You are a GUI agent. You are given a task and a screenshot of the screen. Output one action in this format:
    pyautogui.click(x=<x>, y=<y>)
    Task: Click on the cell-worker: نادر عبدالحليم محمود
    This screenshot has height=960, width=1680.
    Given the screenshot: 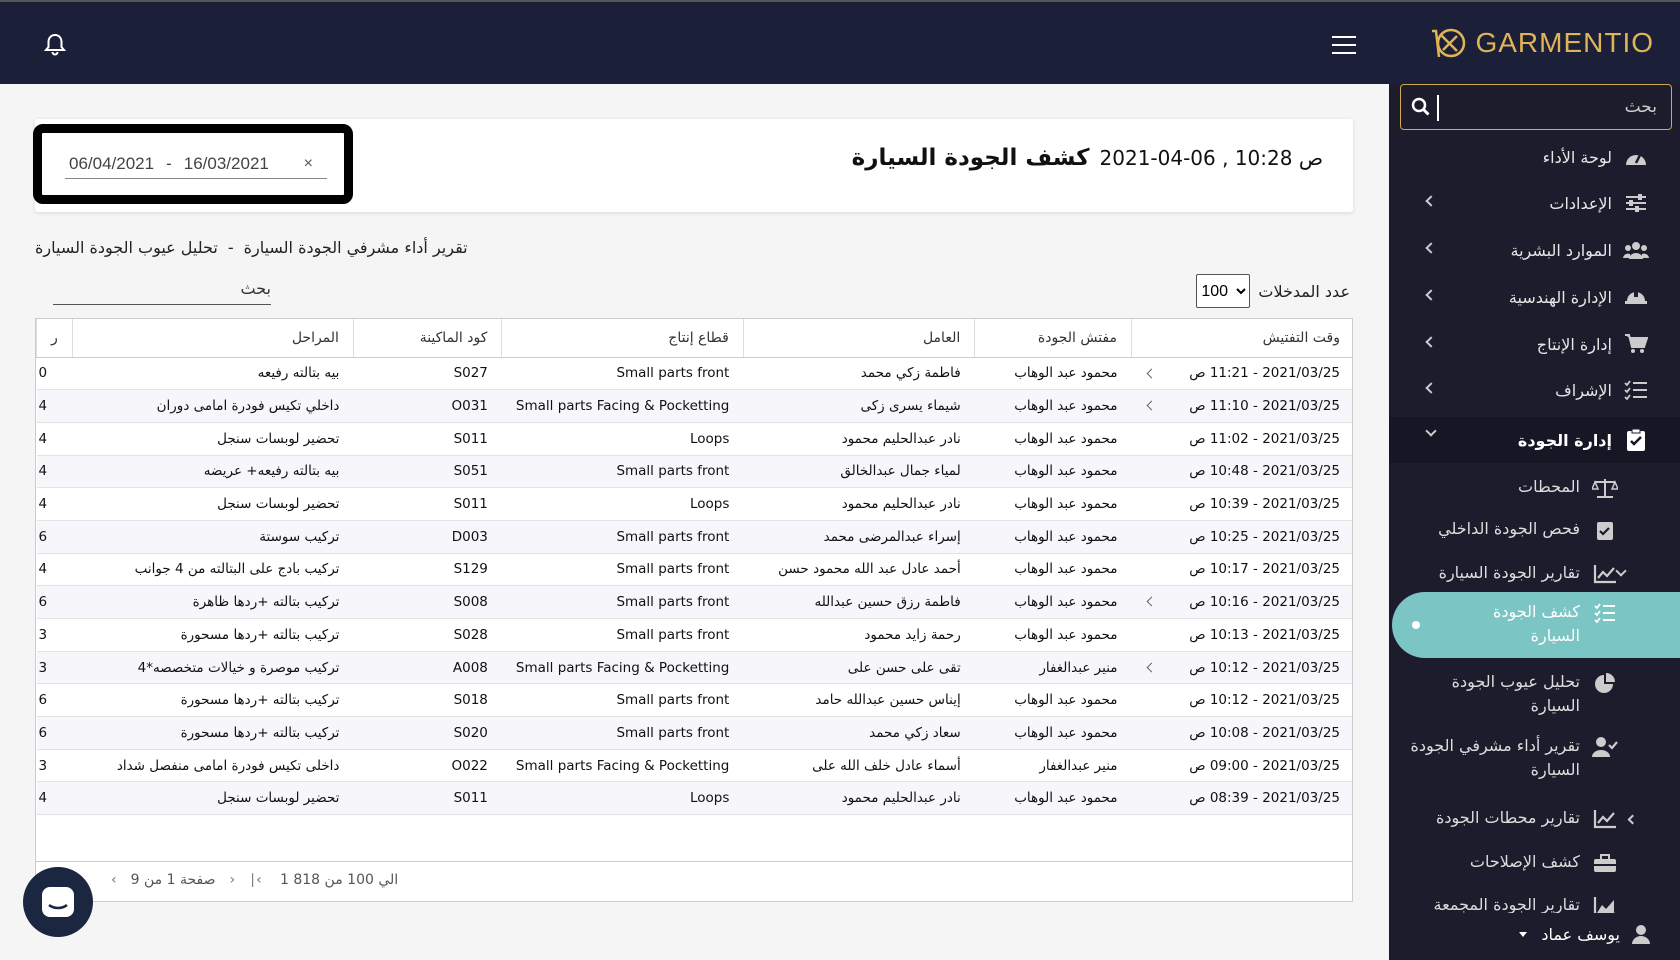 What is the action you would take?
    pyautogui.click(x=859, y=798)
    